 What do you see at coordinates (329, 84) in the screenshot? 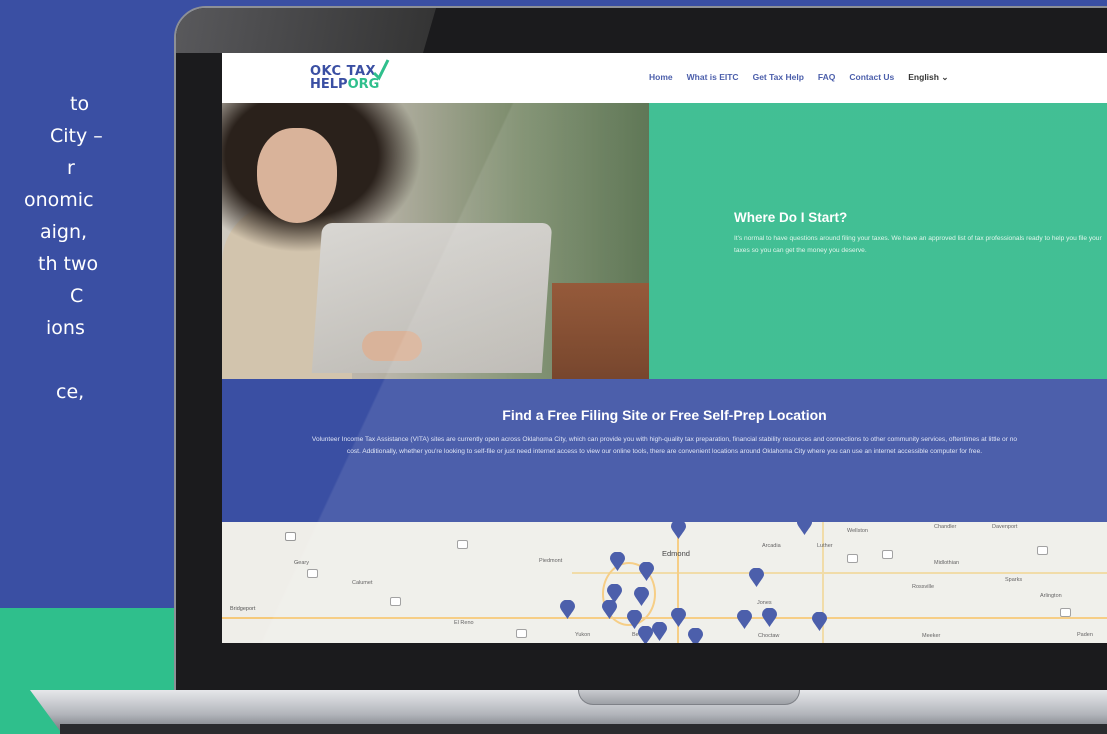
I see `logo-help: HELP` at bounding box center [329, 84].